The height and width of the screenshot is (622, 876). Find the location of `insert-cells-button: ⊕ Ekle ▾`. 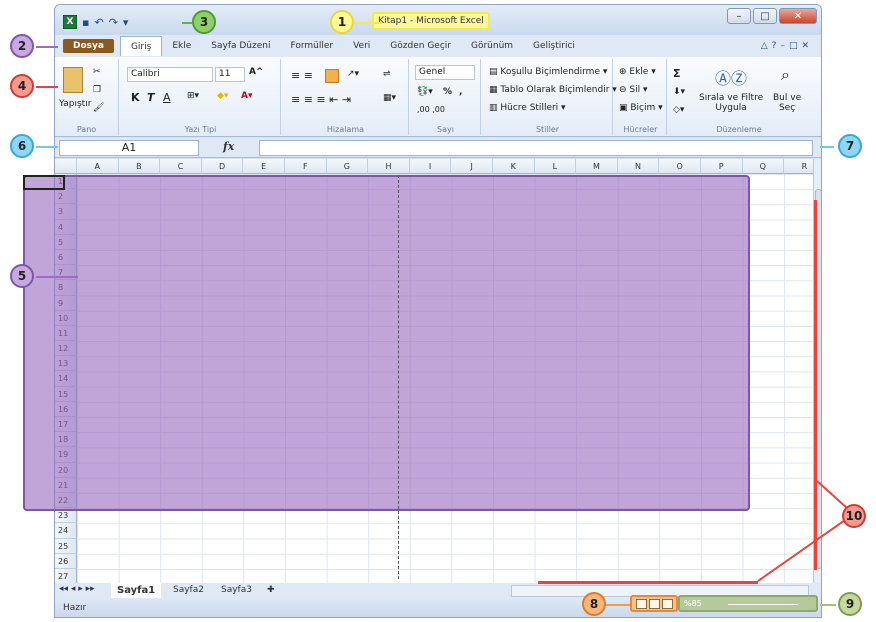

insert-cells-button: ⊕ Ekle ▾ is located at coordinates (637, 72).